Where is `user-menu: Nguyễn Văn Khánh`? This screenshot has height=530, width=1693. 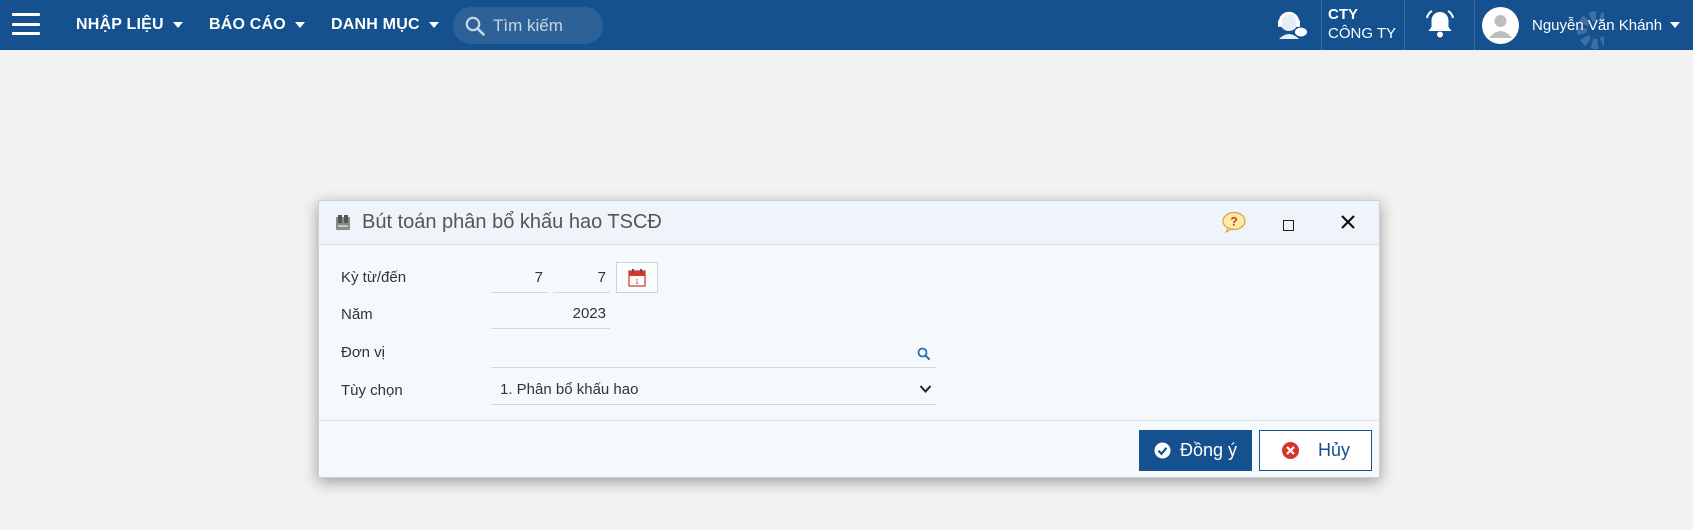 user-menu: Nguyễn Văn Khánh is located at coordinates (1587, 25).